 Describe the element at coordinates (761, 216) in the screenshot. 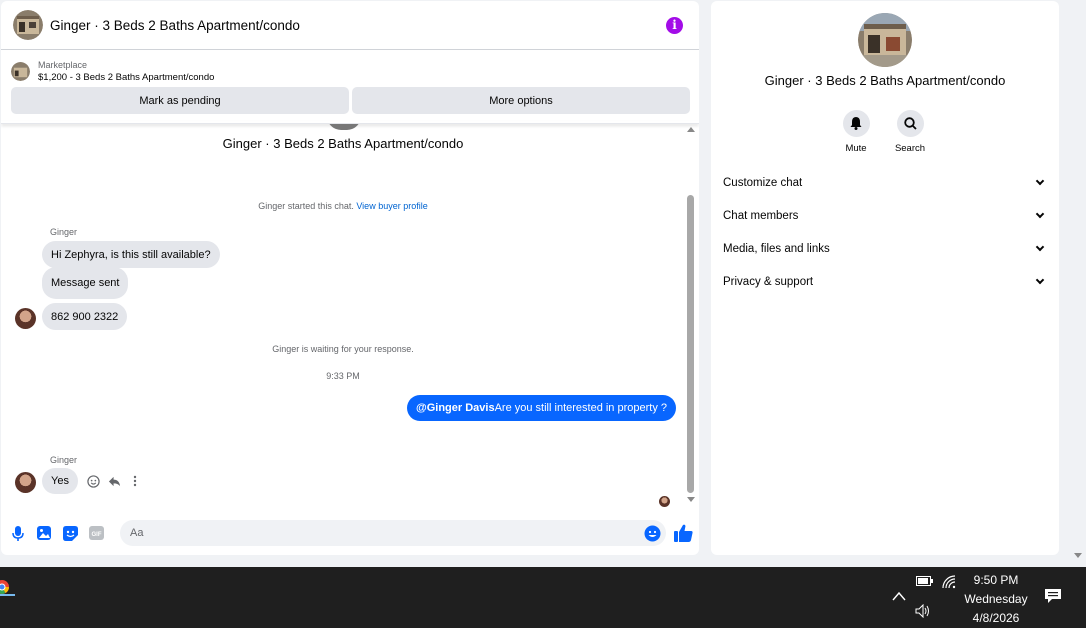

I see `section-label: Chat members` at that location.